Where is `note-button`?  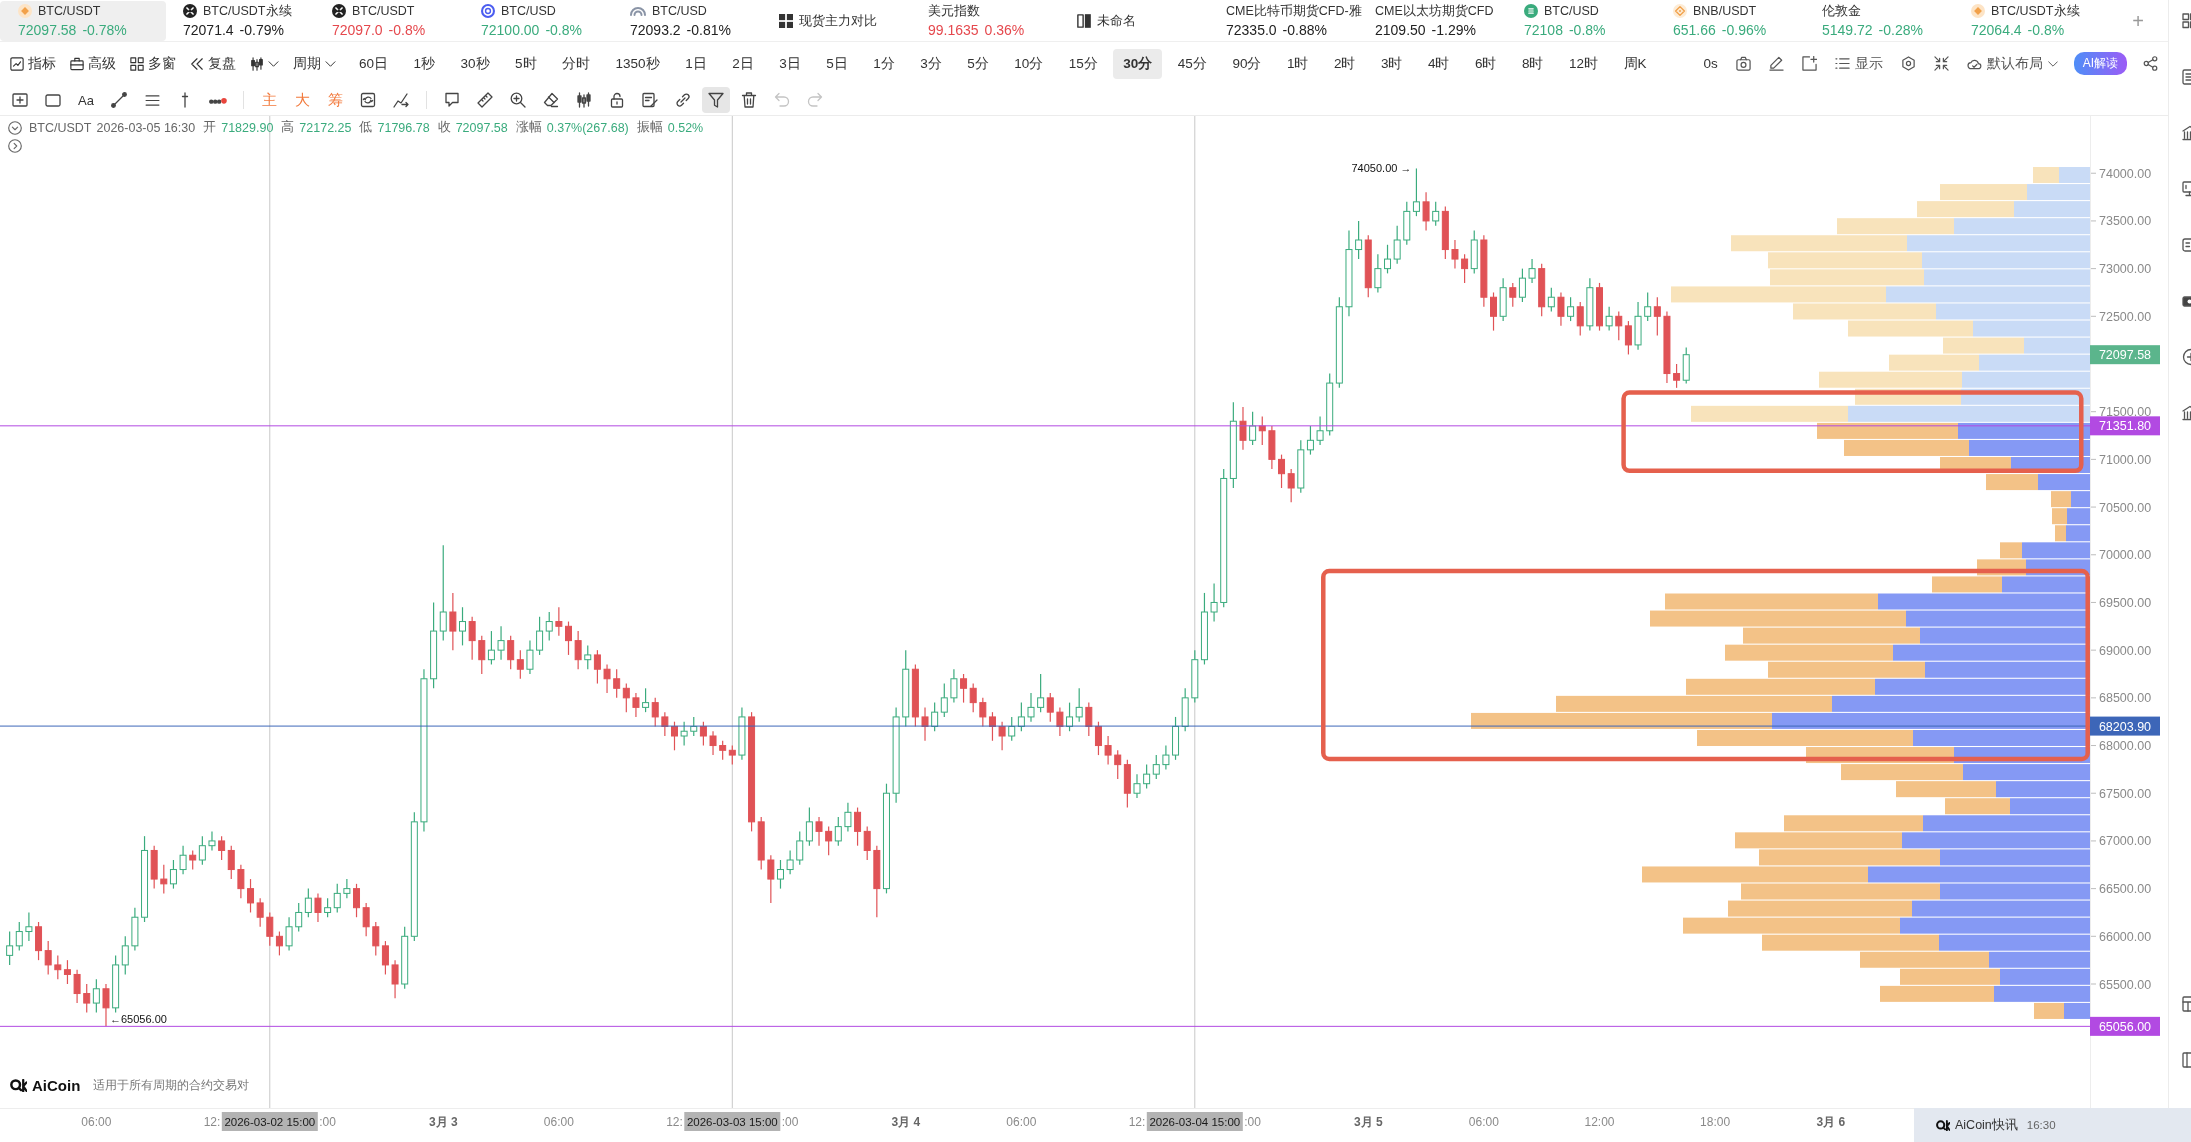 note-button is located at coordinates (1809, 63).